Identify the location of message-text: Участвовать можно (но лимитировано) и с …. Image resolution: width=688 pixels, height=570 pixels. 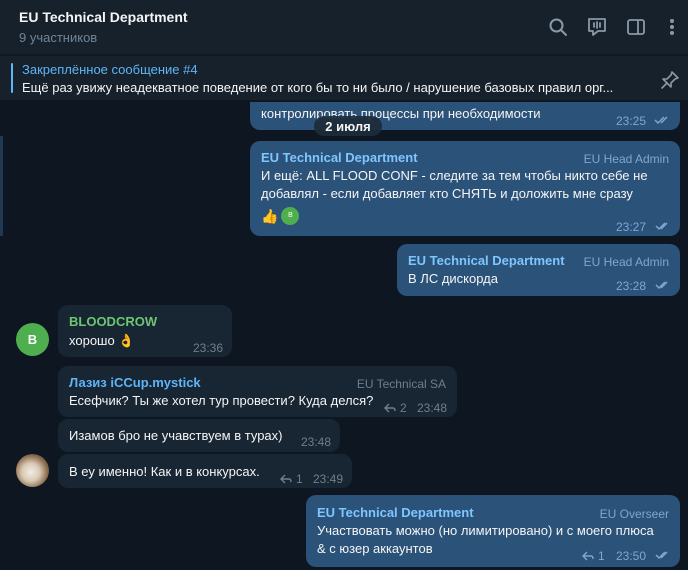
(485, 539).